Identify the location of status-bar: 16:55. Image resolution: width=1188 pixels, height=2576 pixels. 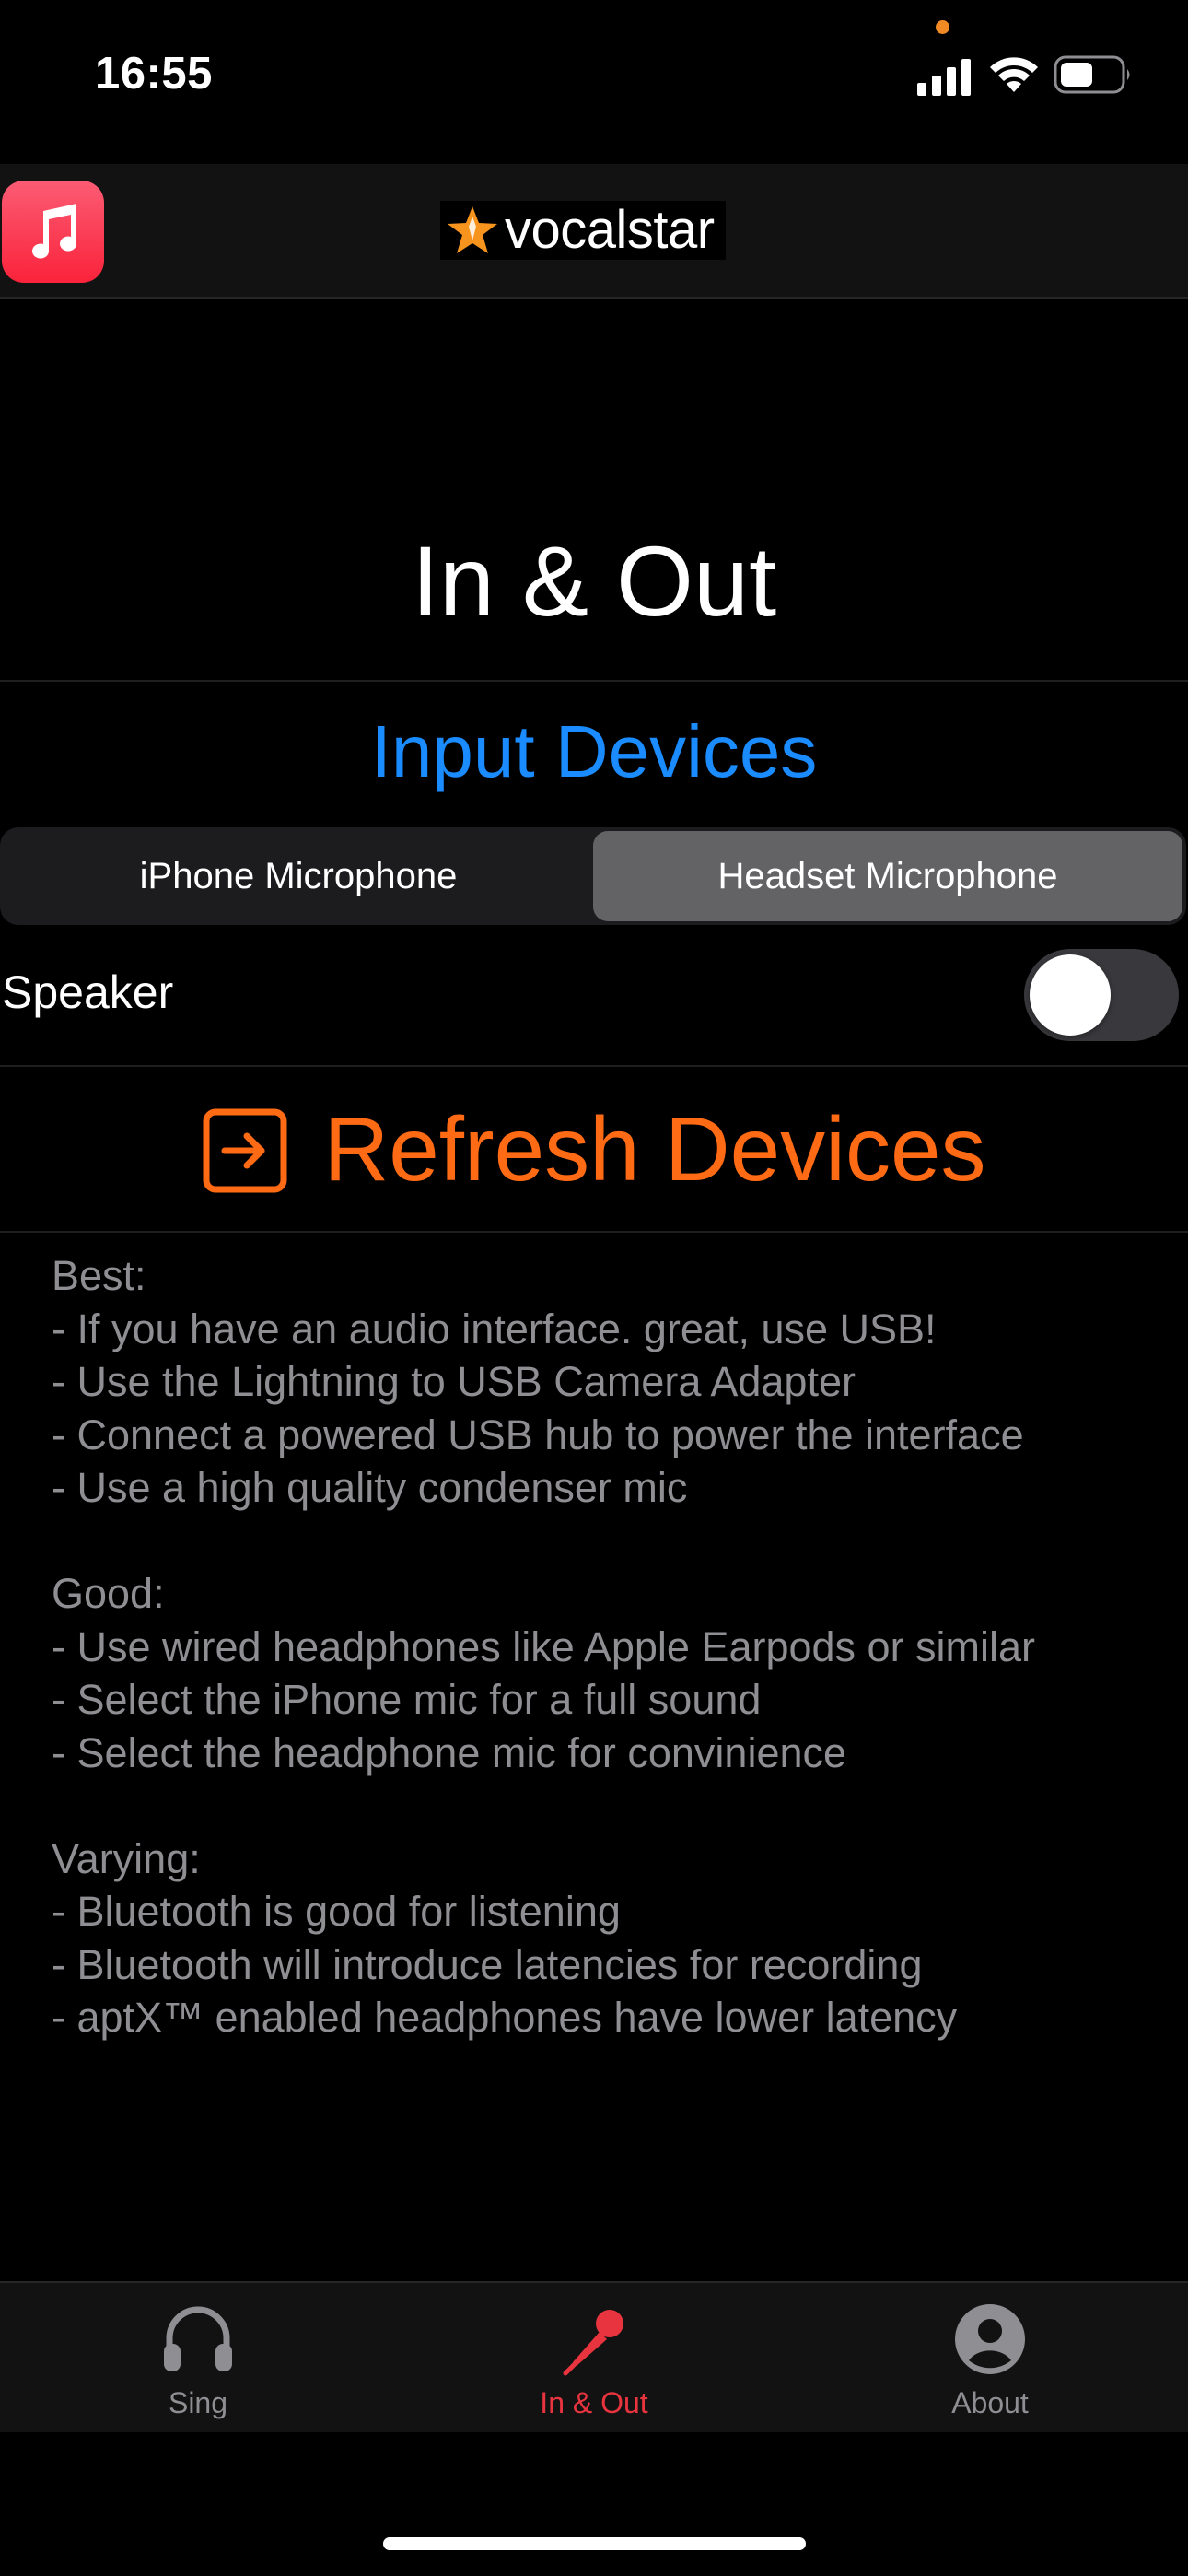
(594, 81).